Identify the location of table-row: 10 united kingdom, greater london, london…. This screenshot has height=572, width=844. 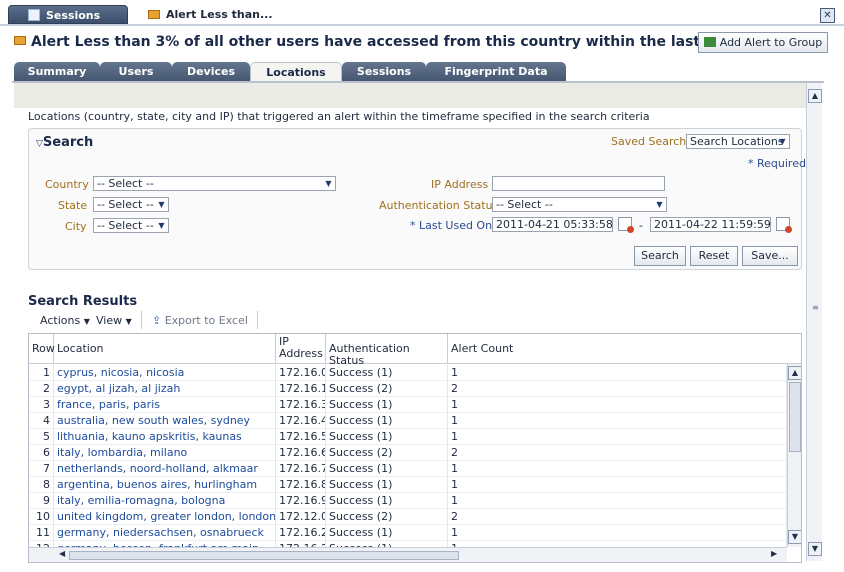
(408, 517).